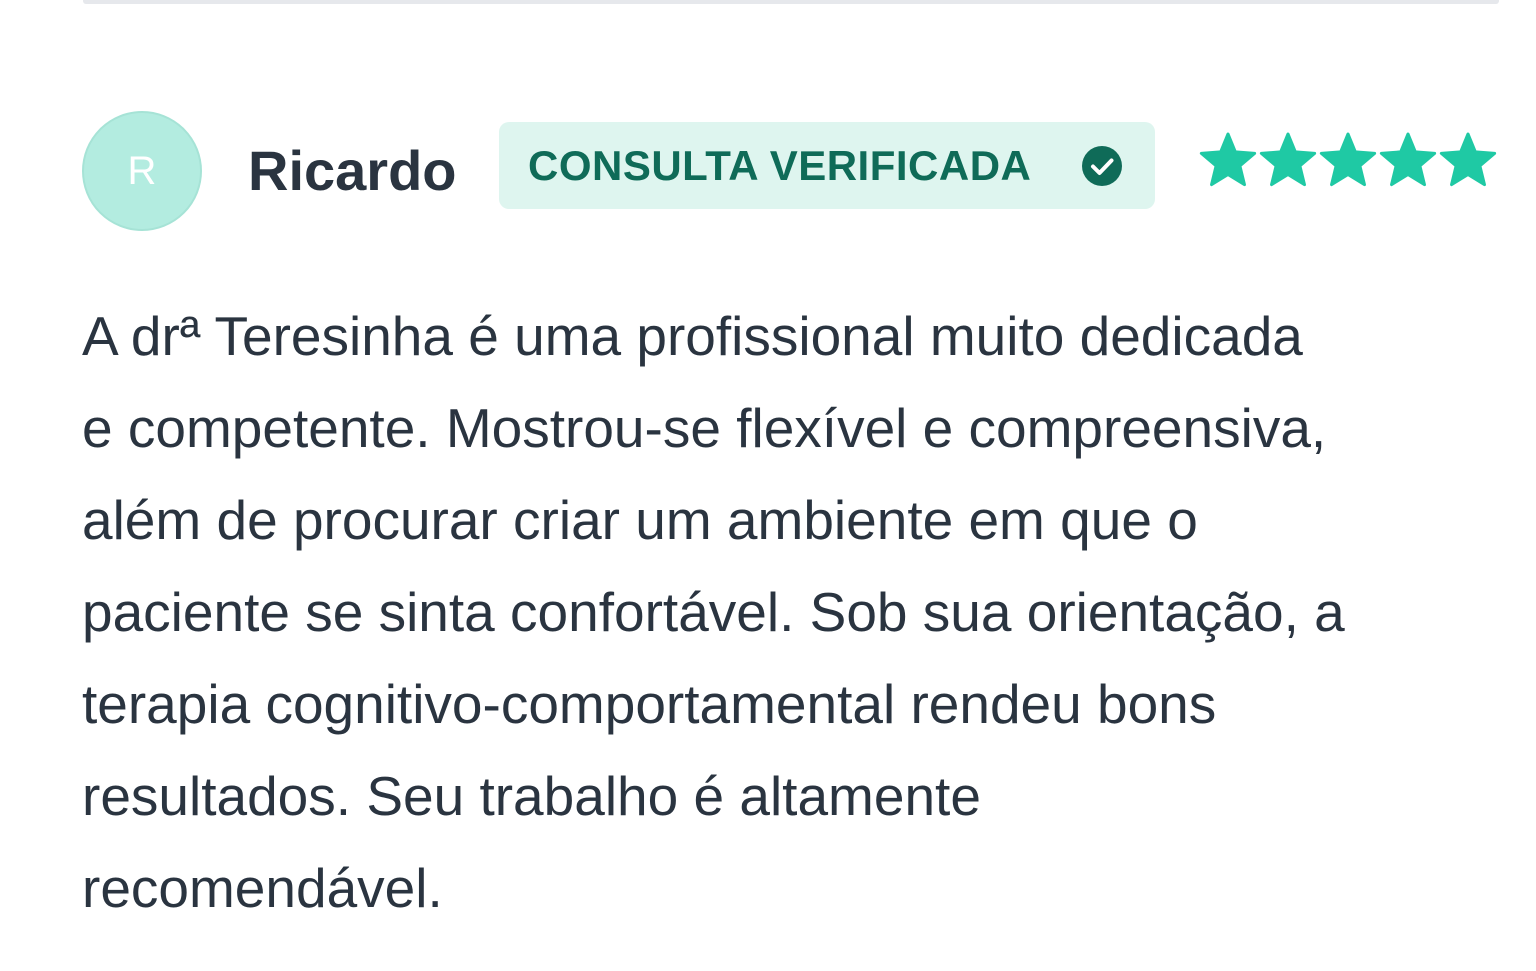  I want to click on avatar-initial: R, so click(142, 171).